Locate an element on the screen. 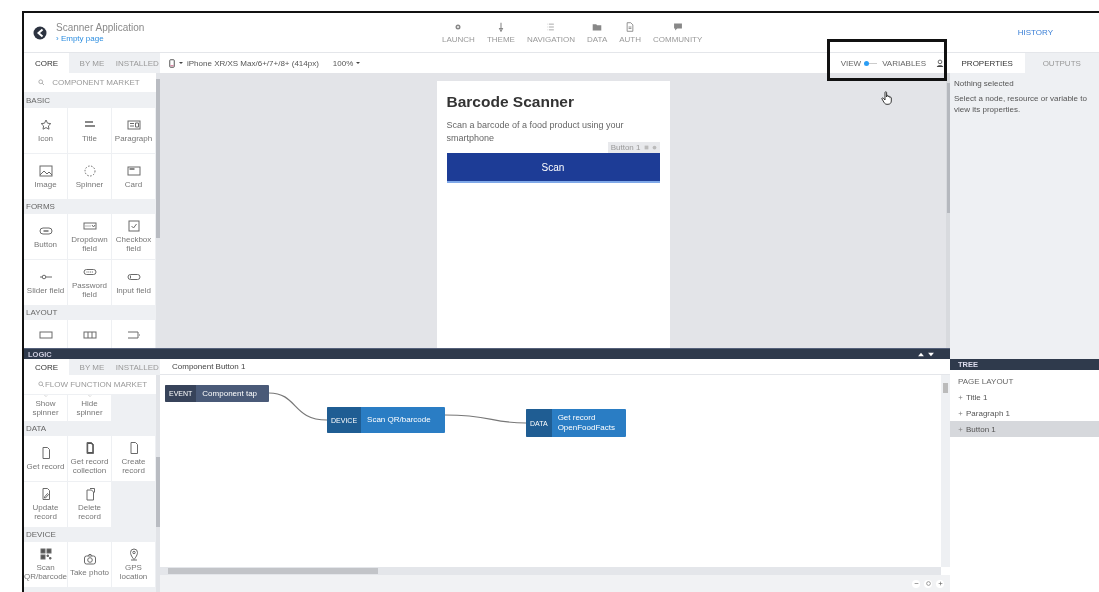 The image size is (1099, 592). folder-icon is located at coordinates (597, 26).